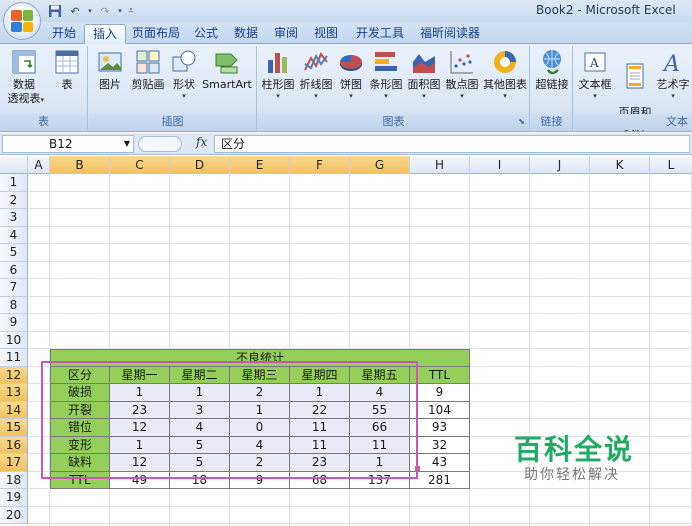 The height and width of the screenshot is (526, 692). I want to click on row-header-19: 19, so click(14, 498).